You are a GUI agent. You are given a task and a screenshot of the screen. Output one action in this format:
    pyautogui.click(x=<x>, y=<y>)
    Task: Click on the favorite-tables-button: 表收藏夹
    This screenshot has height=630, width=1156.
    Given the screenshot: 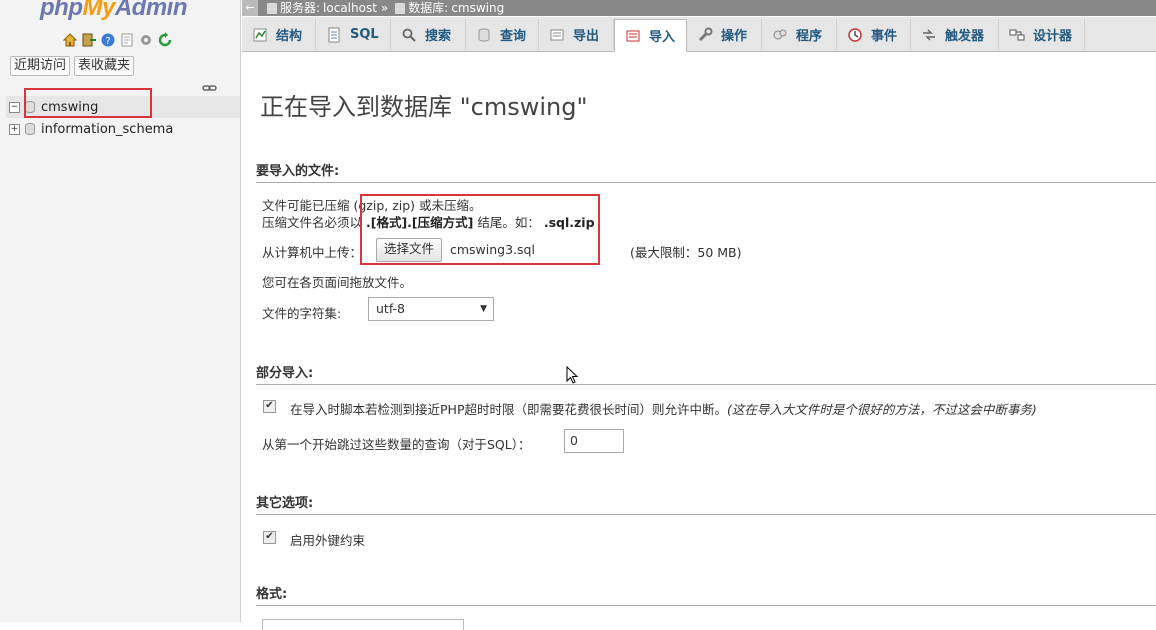 What is the action you would take?
    pyautogui.click(x=104, y=66)
    